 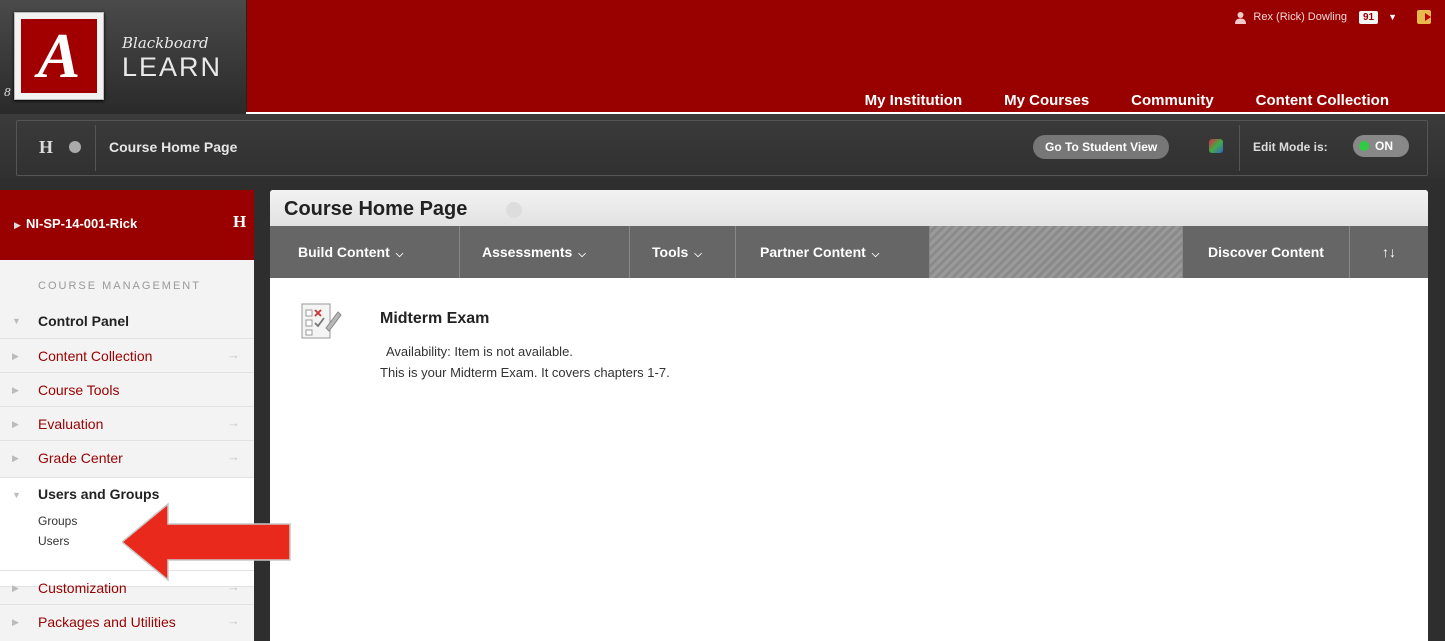 I want to click on blackboard-wordmark: Blackboard, so click(x=165, y=43).